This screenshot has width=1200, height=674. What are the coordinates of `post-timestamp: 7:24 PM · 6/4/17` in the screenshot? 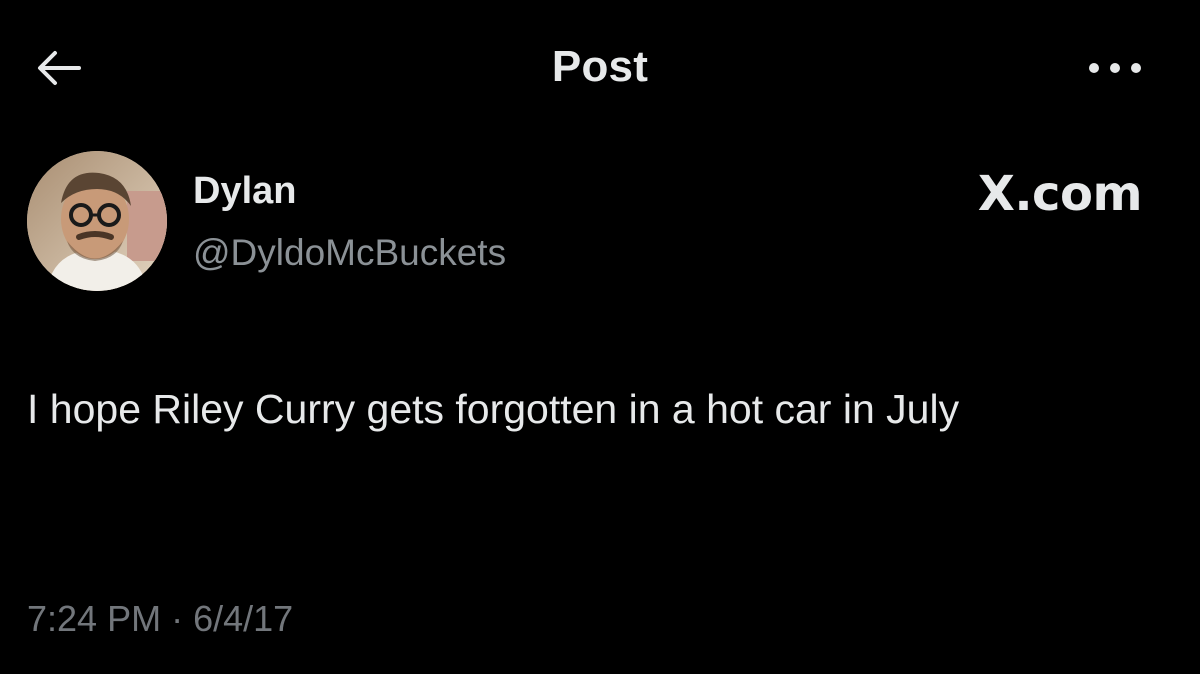 It's located at (160, 619).